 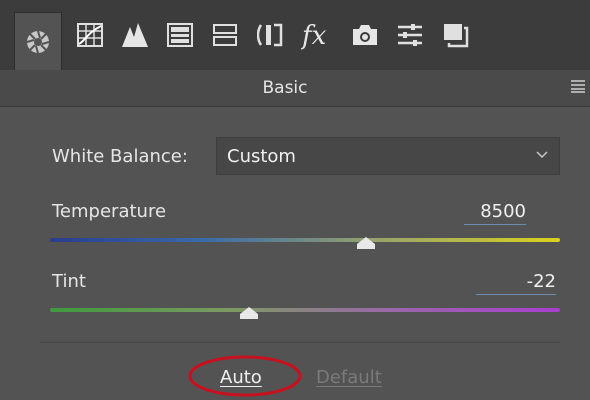 What do you see at coordinates (285, 88) in the screenshot?
I see `panel-title: Basic` at bounding box center [285, 88].